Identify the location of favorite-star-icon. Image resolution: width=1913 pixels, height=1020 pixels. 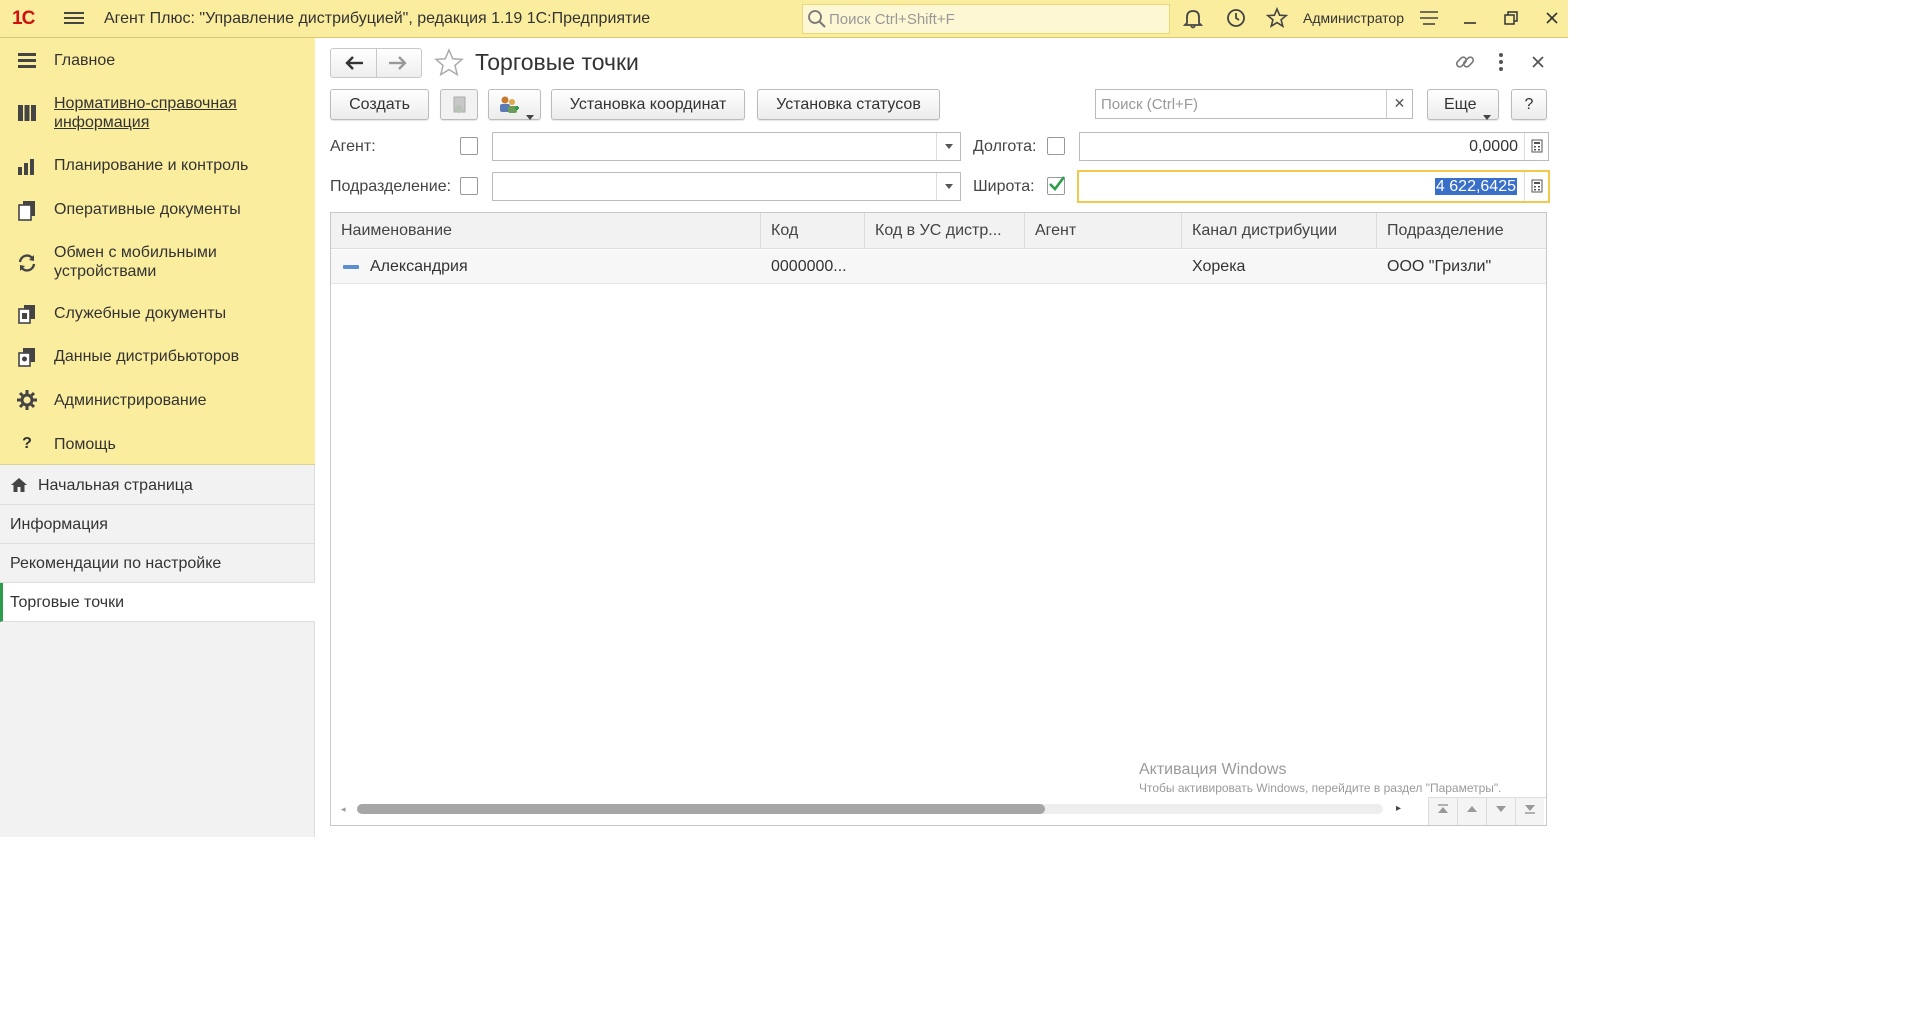
(449, 65).